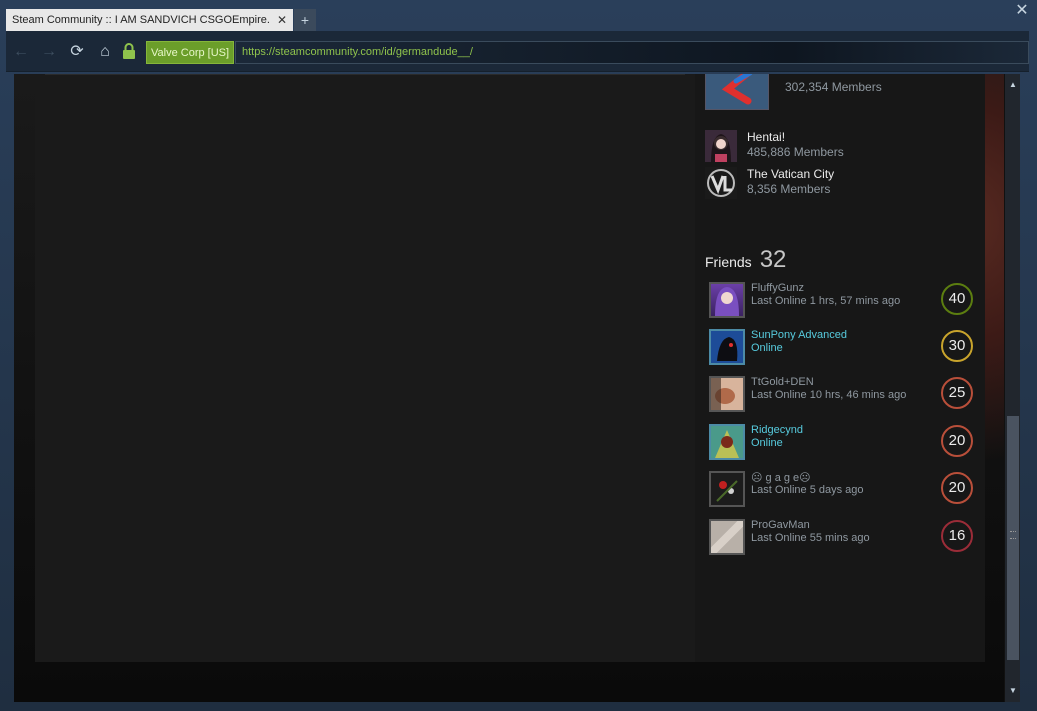 The image size is (1037, 711). I want to click on scroll-thumb, so click(1013, 538).